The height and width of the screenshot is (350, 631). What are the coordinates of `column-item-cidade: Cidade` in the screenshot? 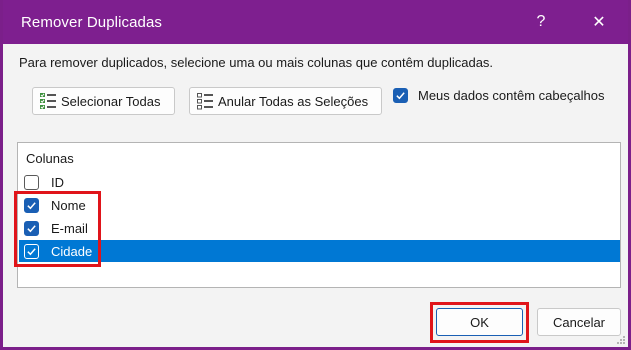 It's located at (319, 251).